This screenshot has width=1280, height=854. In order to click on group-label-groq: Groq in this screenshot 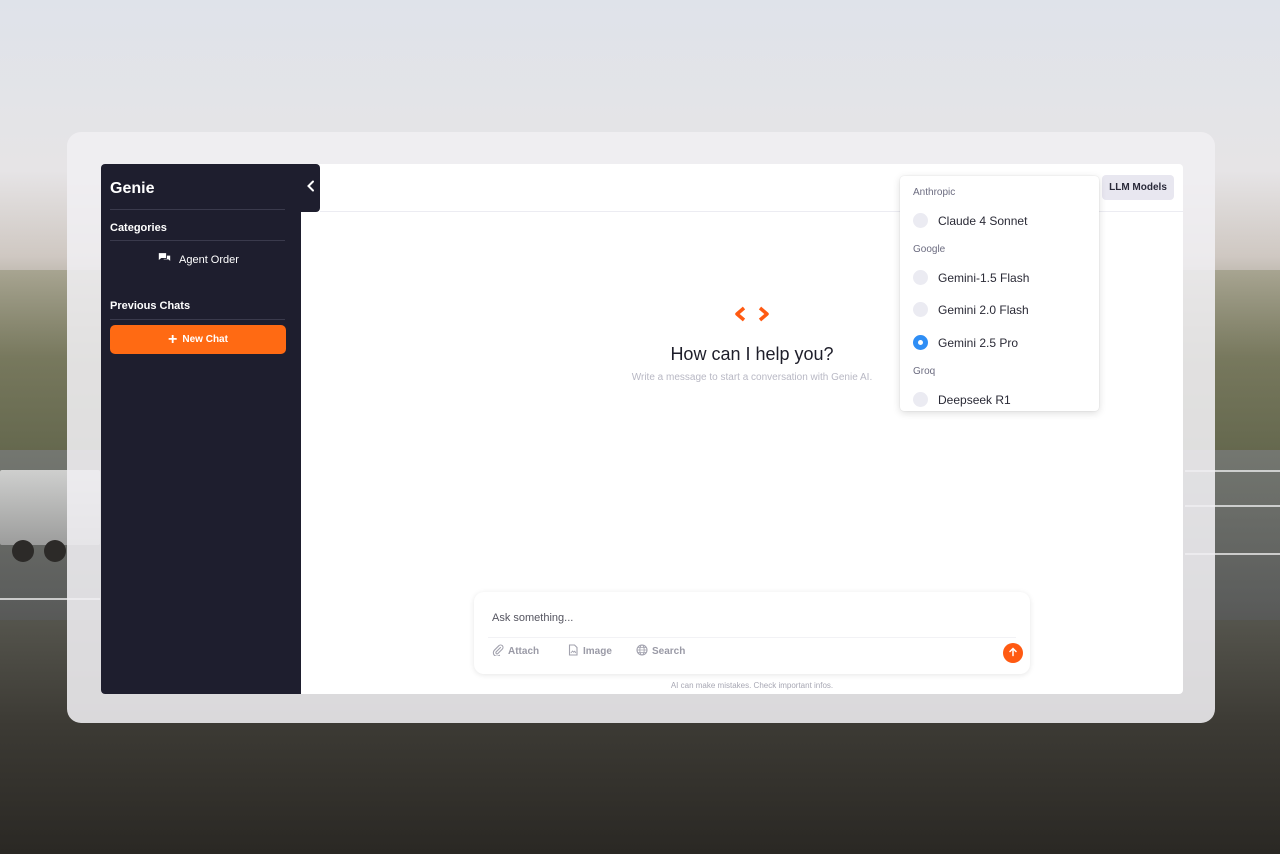, I will do `click(924, 371)`.